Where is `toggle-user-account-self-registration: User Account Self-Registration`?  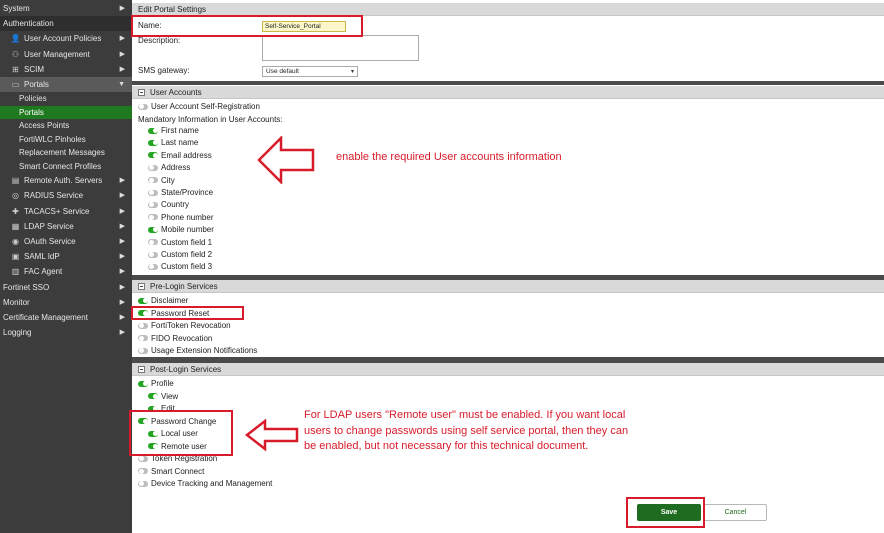 toggle-user-account-self-registration: User Account Self-Registration is located at coordinates (199, 106).